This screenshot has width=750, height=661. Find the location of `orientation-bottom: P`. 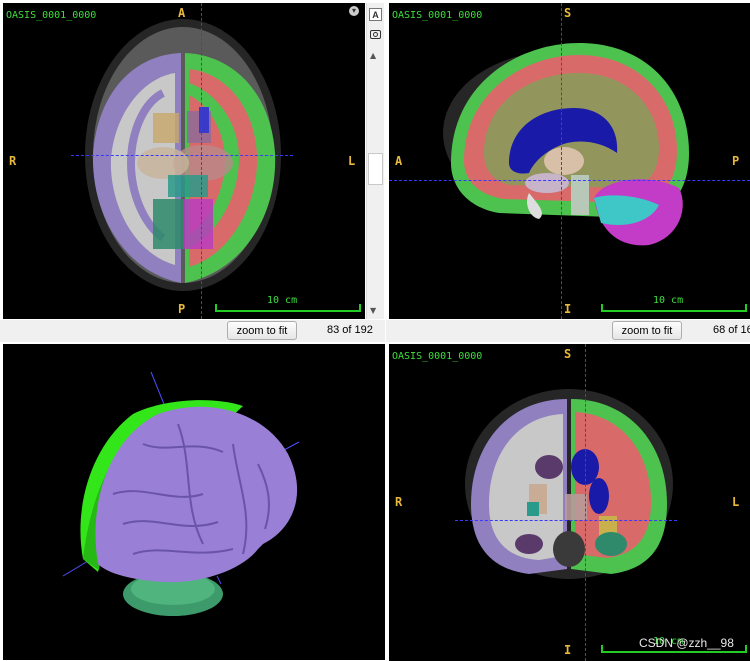

orientation-bottom: P is located at coordinates (182, 309).